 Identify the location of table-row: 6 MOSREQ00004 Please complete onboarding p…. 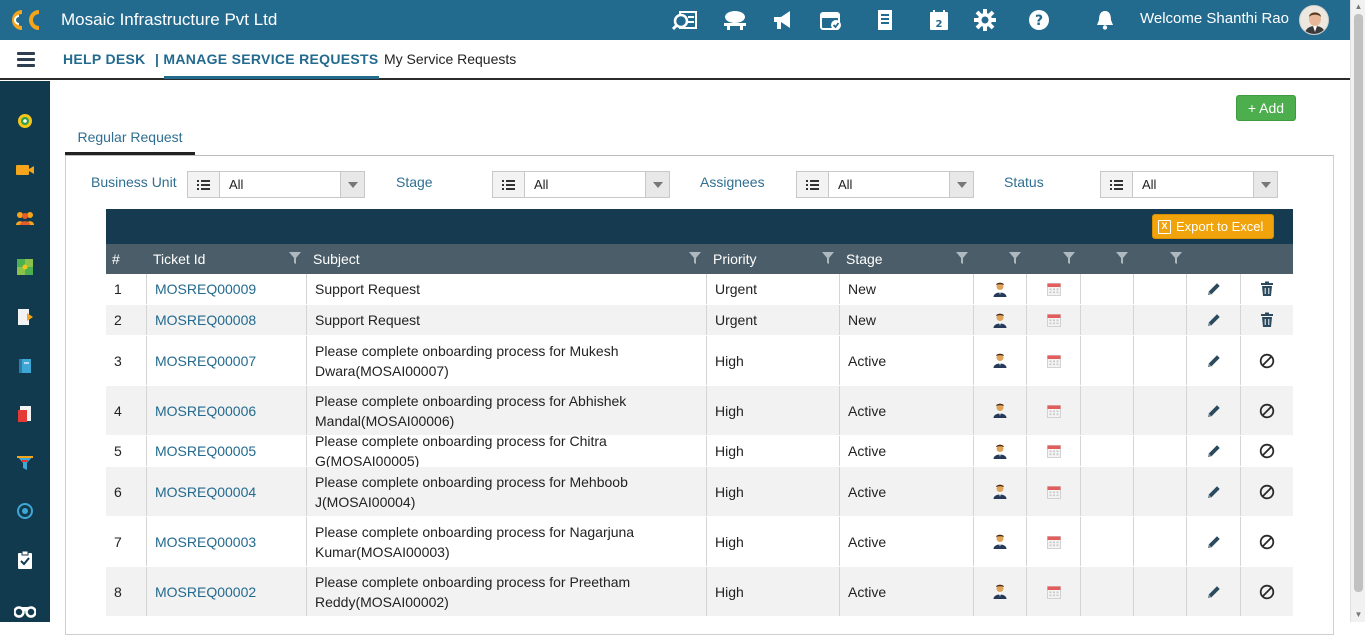
(699, 492).